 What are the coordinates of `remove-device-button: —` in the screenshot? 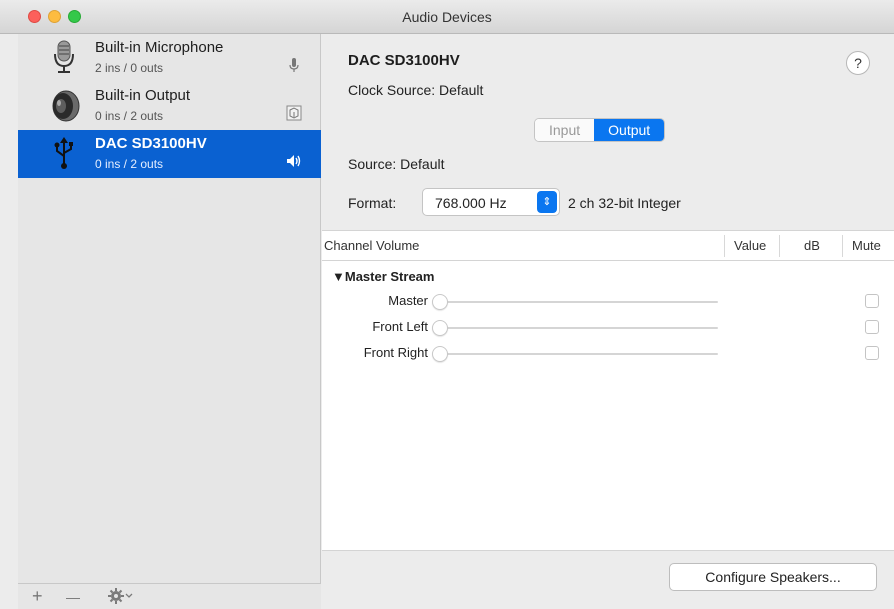 It's located at (73, 597).